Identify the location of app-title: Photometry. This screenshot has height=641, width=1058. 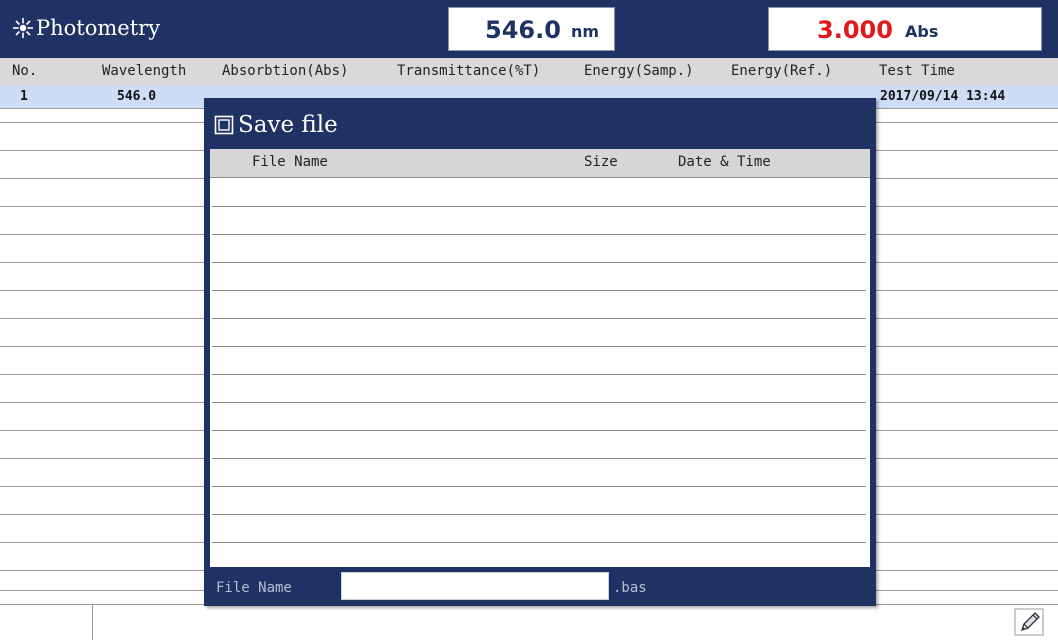
(86, 28).